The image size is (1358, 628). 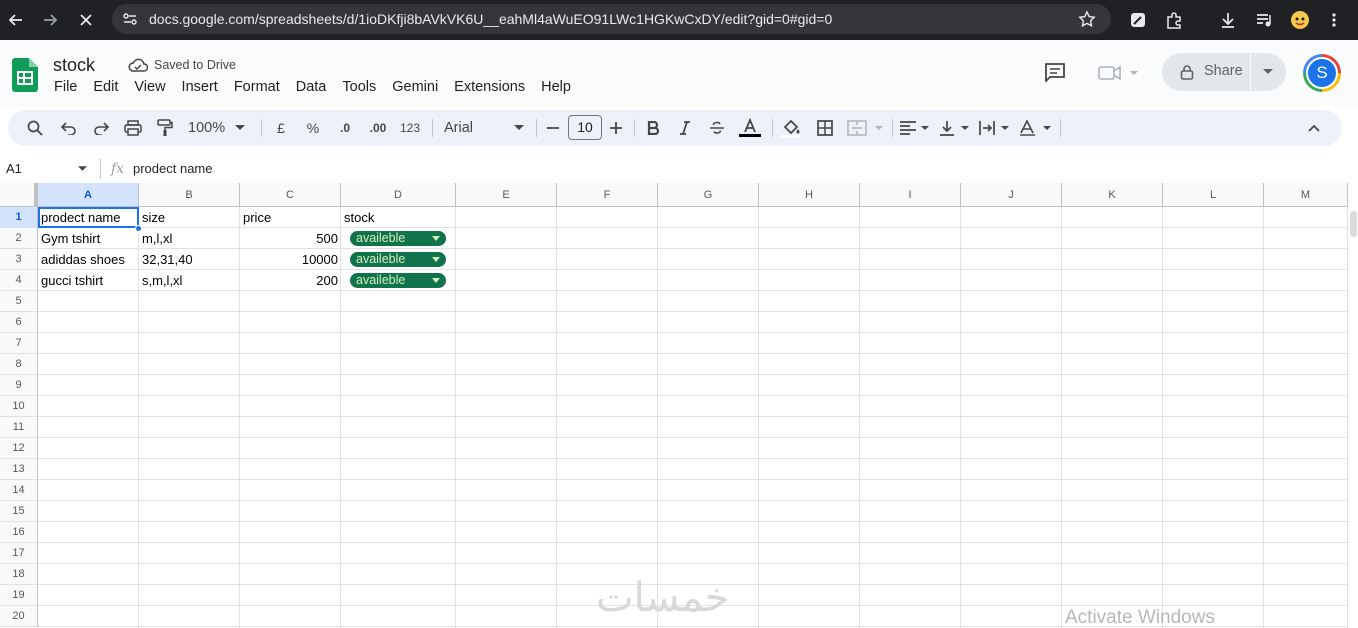 I want to click on stop-loading-icon, so click(x=86, y=20).